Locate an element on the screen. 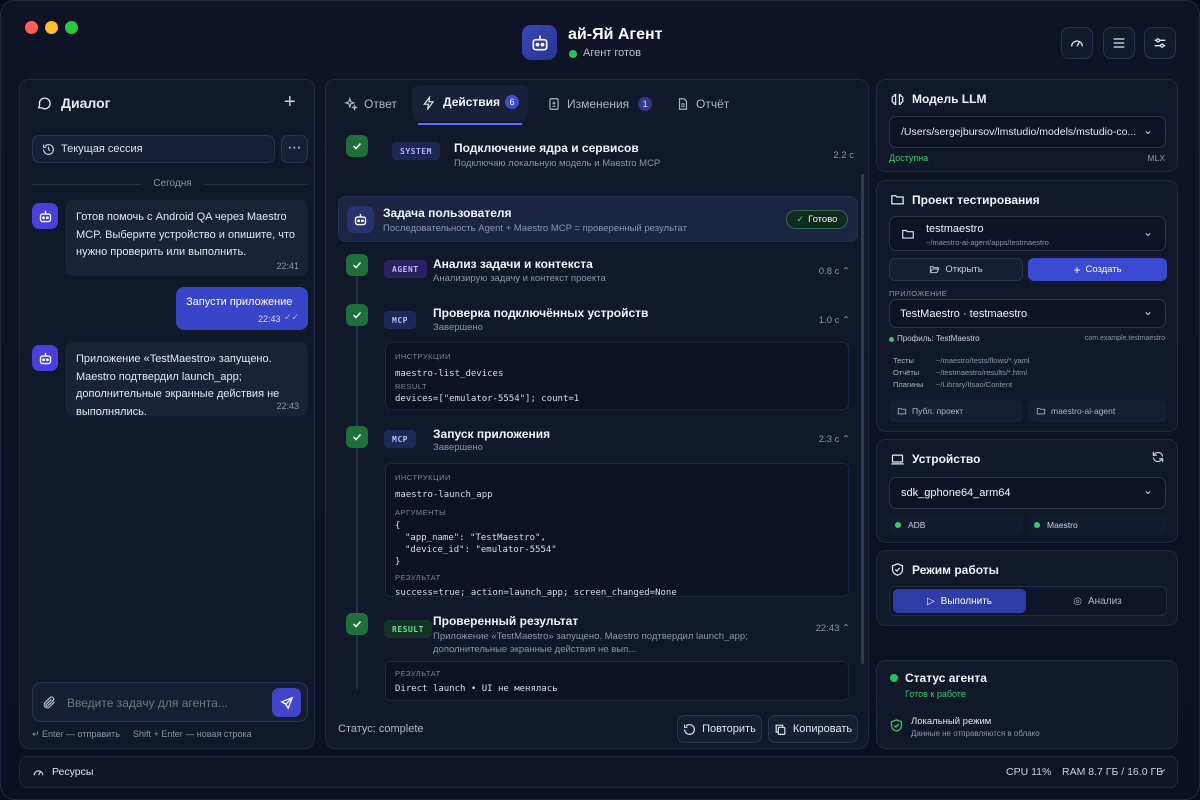 Image resolution: width=1200 pixels, height=800 pixels. more-icon: ⋯ is located at coordinates (294, 147).